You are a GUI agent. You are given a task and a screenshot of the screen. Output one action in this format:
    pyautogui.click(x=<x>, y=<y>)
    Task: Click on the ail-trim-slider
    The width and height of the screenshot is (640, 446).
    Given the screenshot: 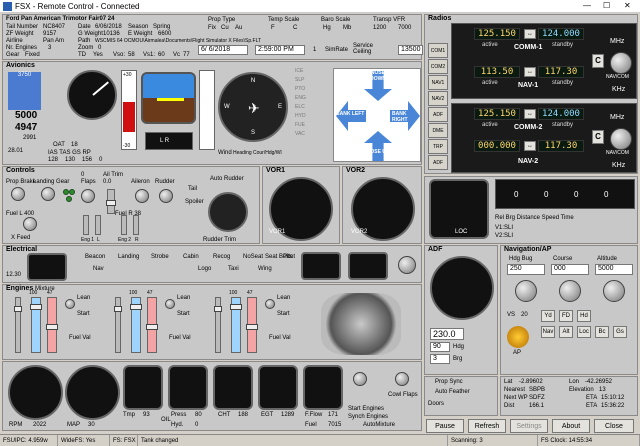 What is the action you would take?
    pyautogui.click(x=111, y=201)
    